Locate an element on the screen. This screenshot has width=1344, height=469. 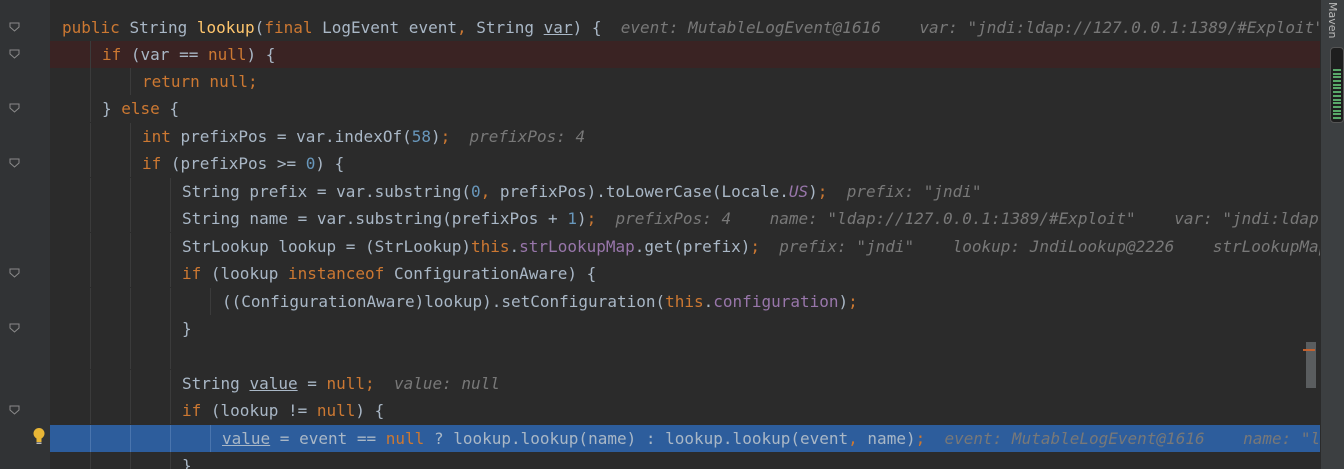
code-token: .get(prefix) is located at coordinates (693, 246).